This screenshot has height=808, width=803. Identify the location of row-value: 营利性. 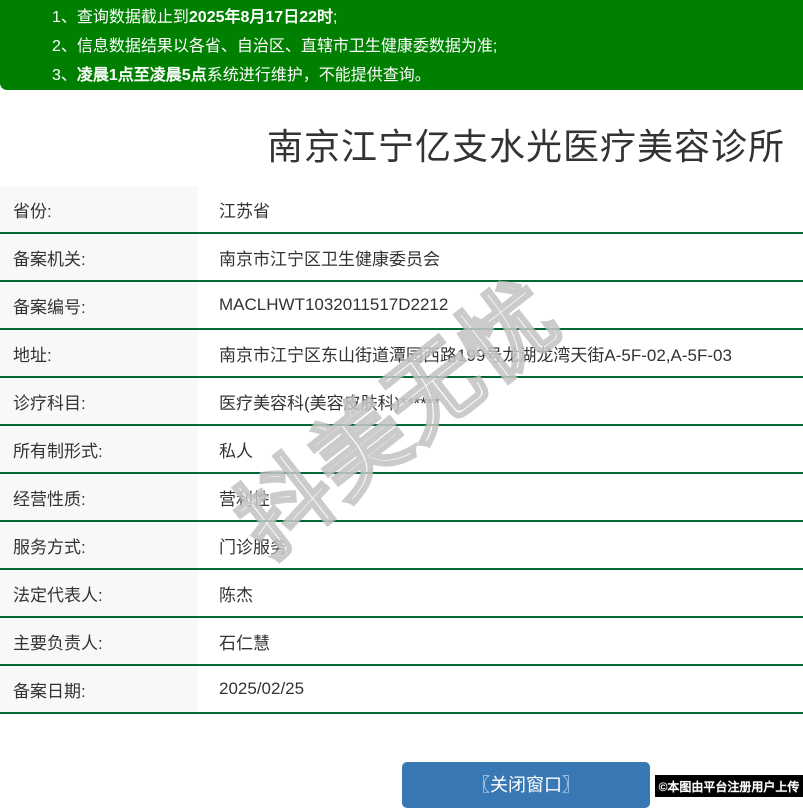
(244, 499).